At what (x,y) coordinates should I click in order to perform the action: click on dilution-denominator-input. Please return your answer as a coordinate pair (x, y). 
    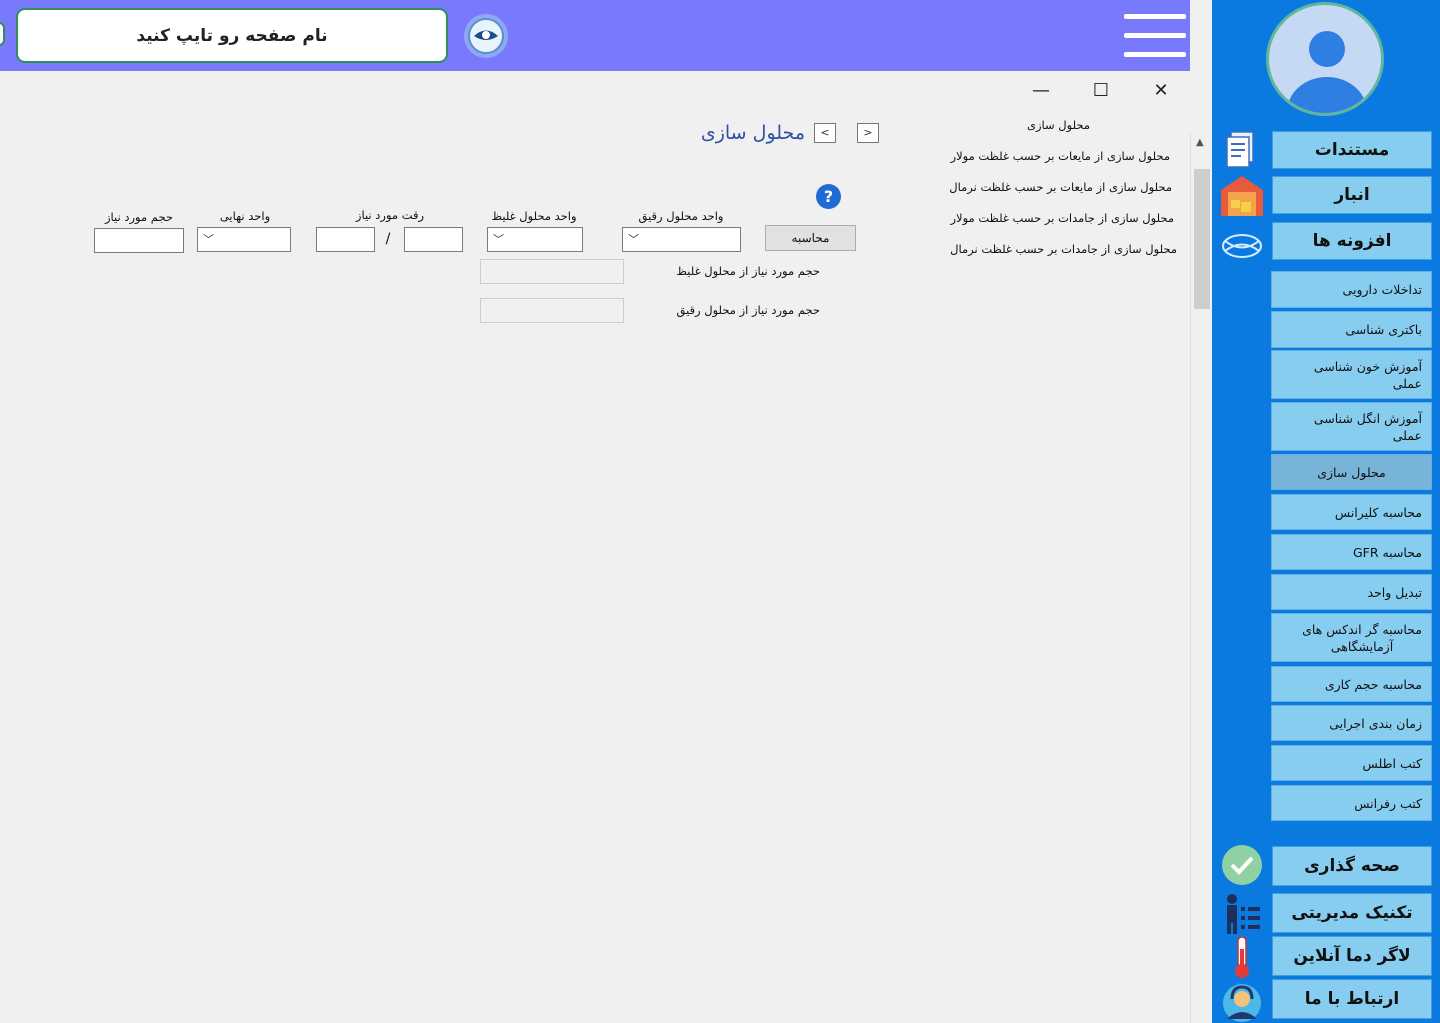
    Looking at the image, I should click on (345, 239).